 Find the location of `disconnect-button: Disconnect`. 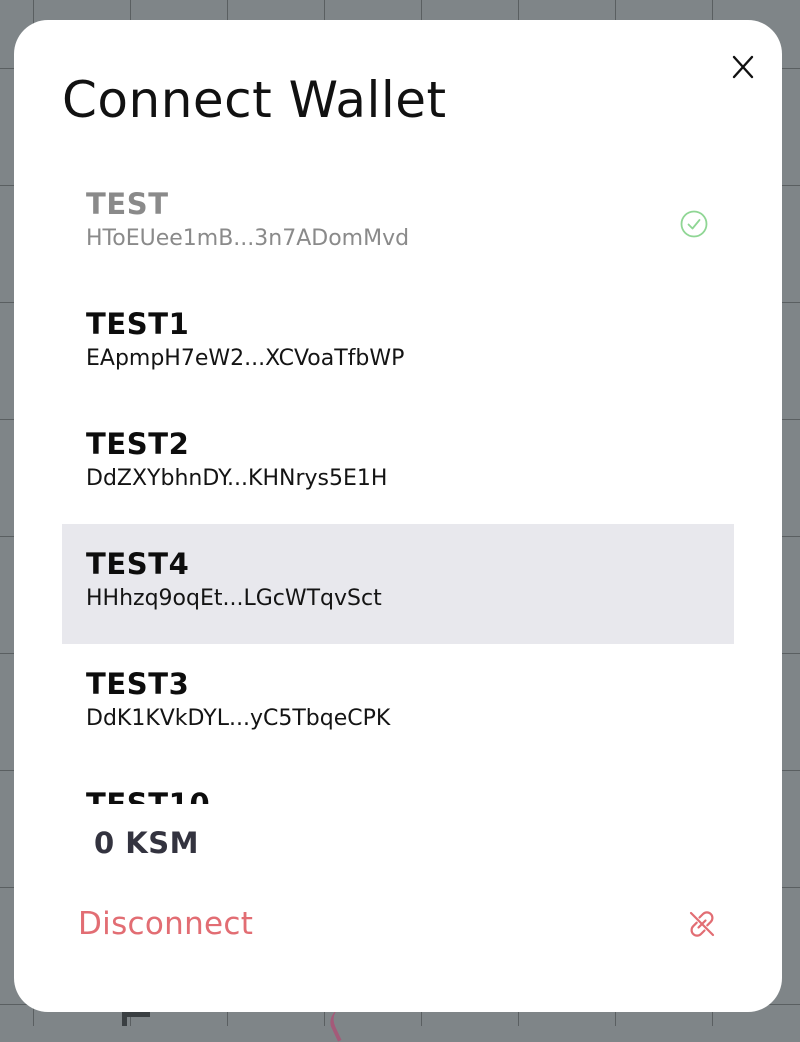

disconnect-button: Disconnect is located at coordinates (165, 924).